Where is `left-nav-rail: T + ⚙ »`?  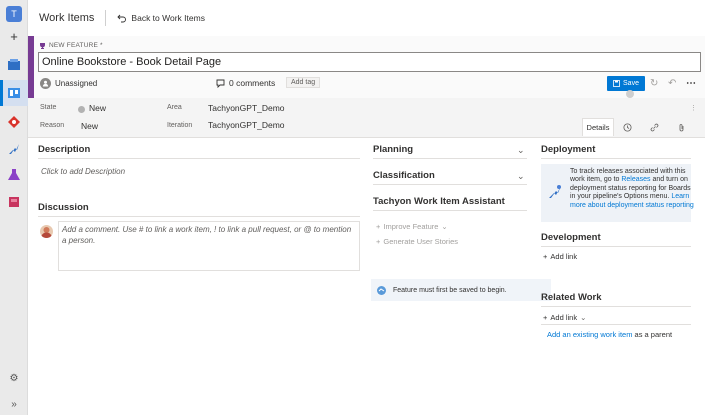
left-nav-rail: T + ⚙ » is located at coordinates (14, 207).